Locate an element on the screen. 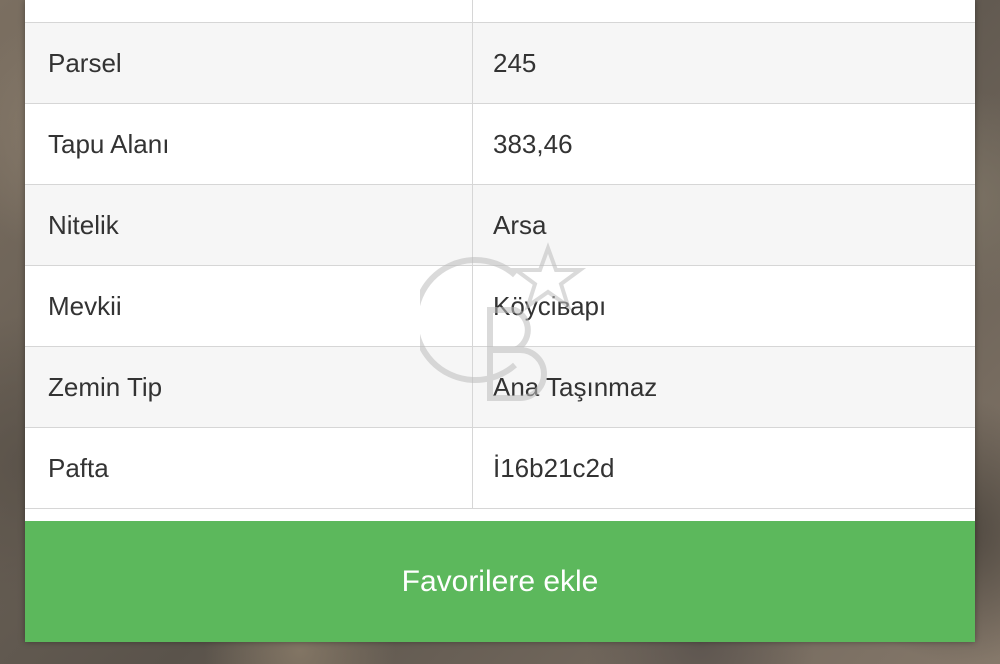 This screenshot has width=1000, height=664. table-row: Tapu Alanı 383,46 is located at coordinates (500, 144).